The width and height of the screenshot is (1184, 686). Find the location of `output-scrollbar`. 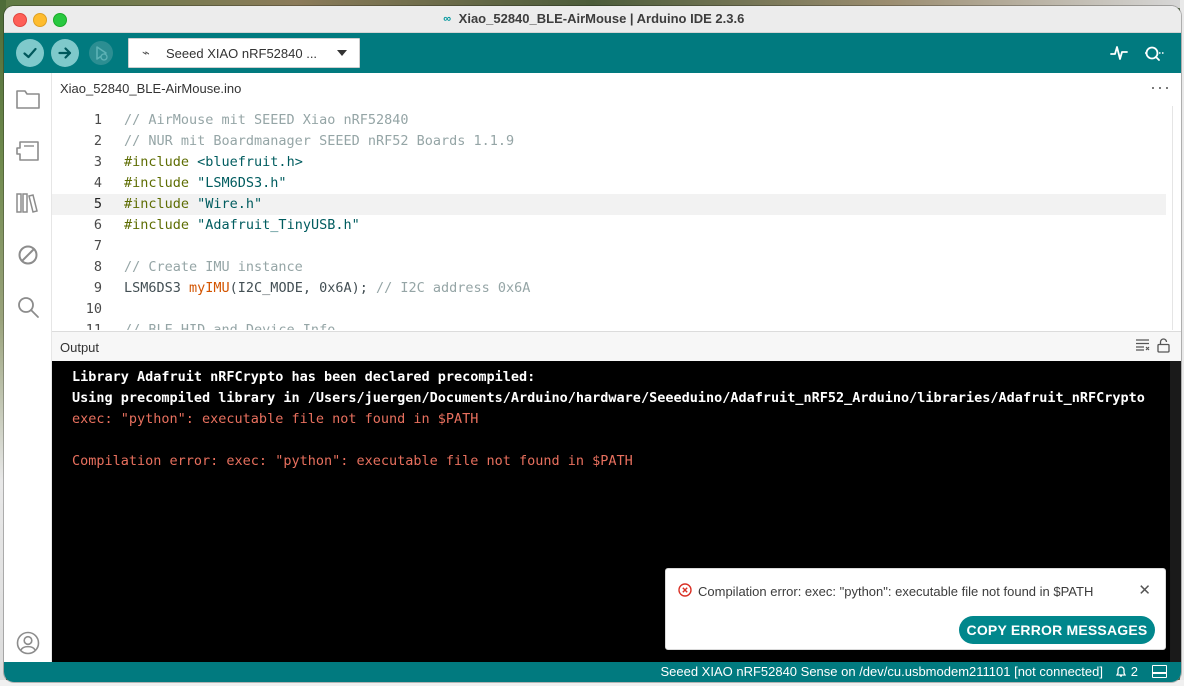

output-scrollbar is located at coordinates (1175, 511).